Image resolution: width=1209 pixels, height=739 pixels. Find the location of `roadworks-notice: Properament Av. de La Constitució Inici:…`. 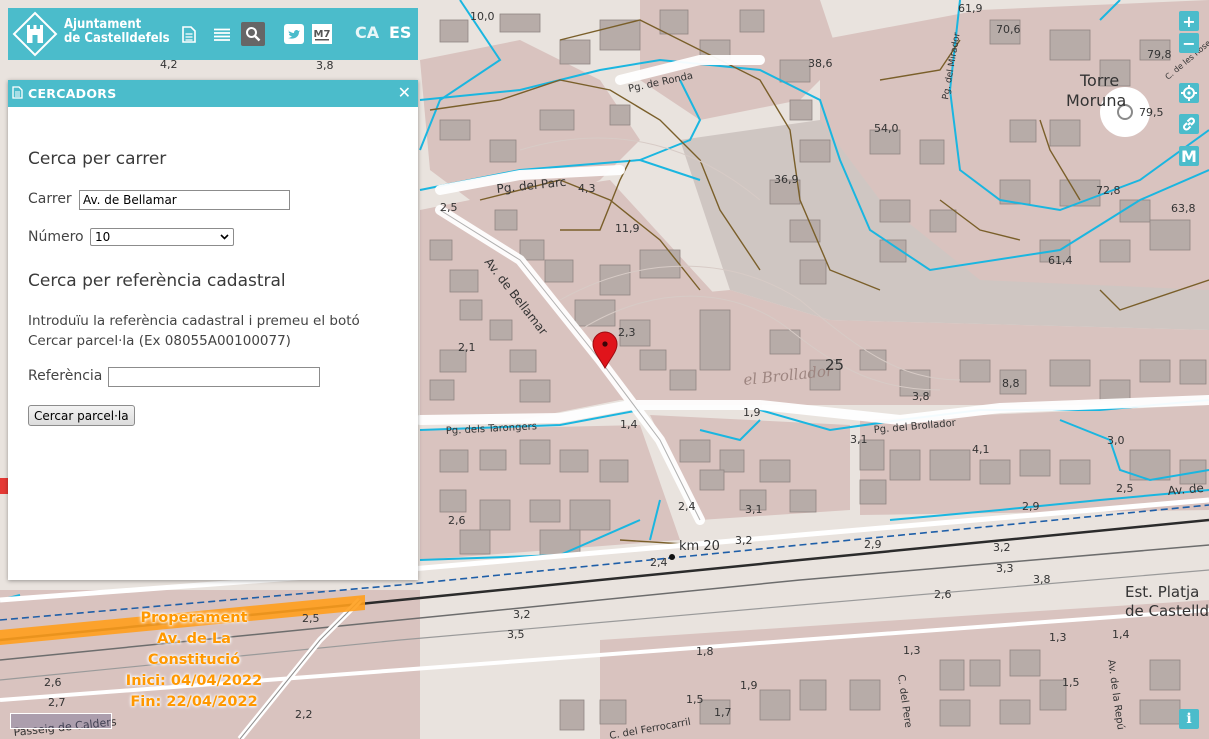

roadworks-notice: Properament Av. de La Constitució Inici:… is located at coordinates (194, 660).